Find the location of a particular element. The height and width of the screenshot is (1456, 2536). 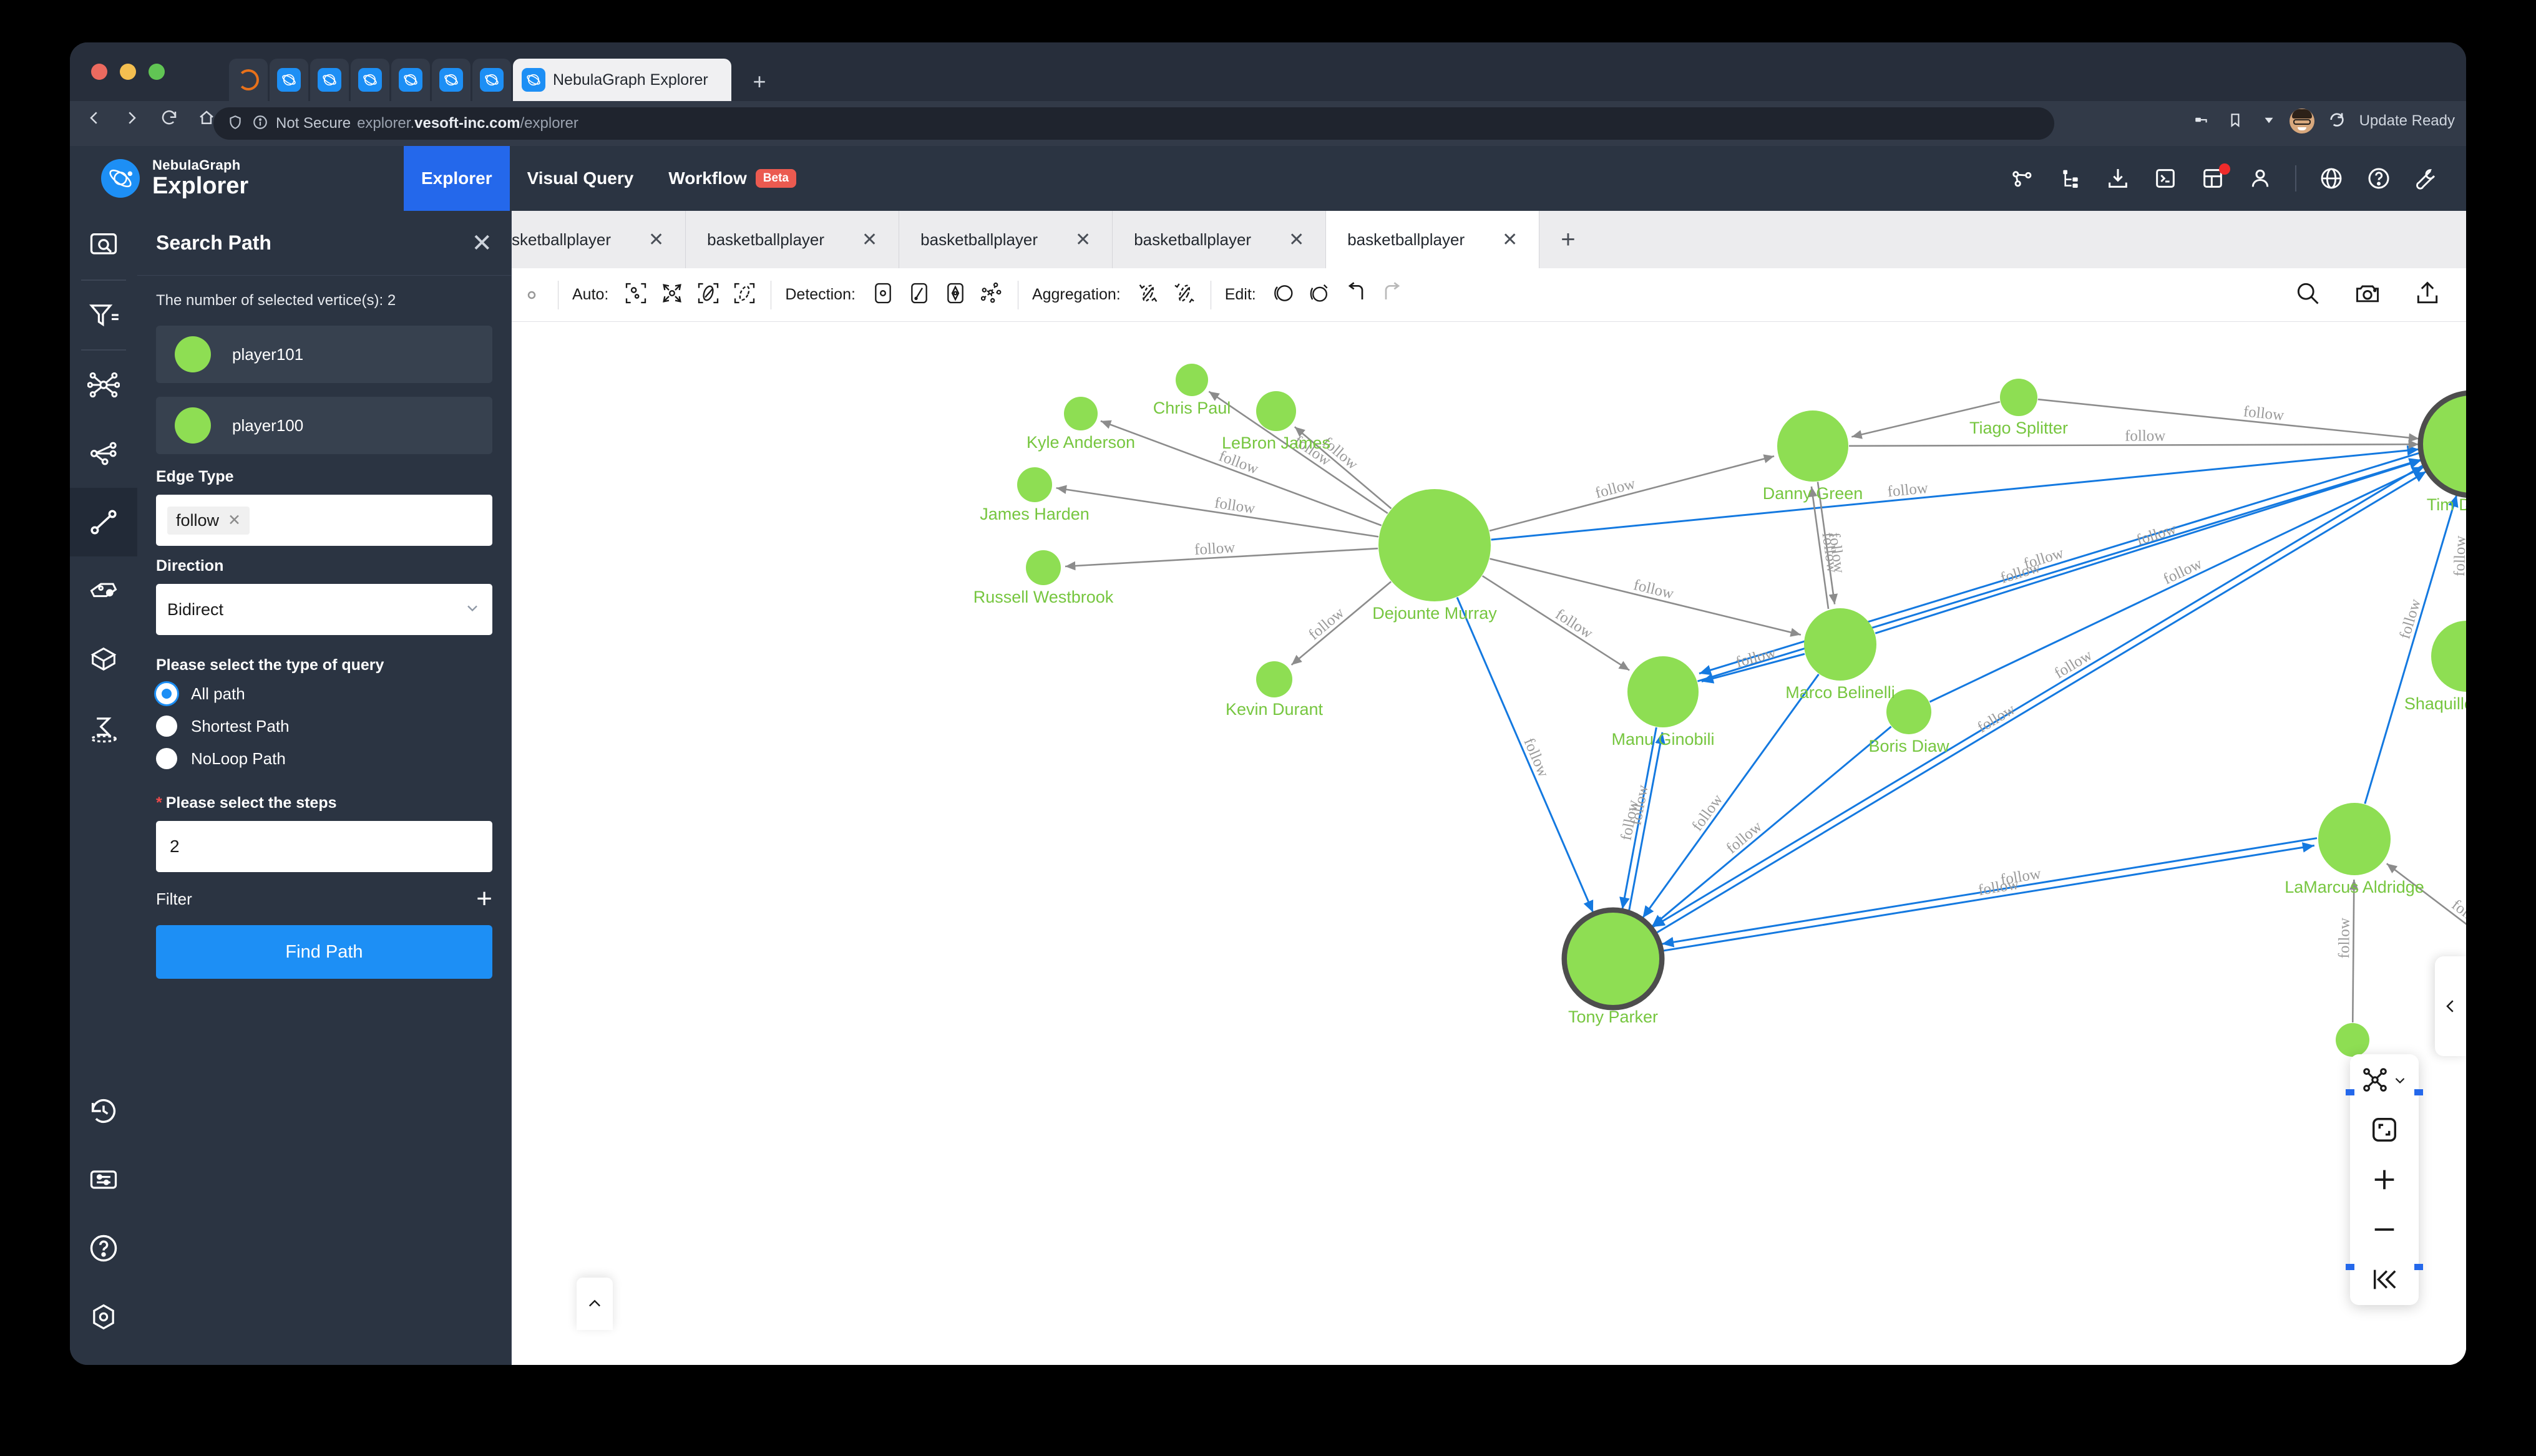

main-nav: Explorer Visual Query Workflow Beta is located at coordinates (609, 179).